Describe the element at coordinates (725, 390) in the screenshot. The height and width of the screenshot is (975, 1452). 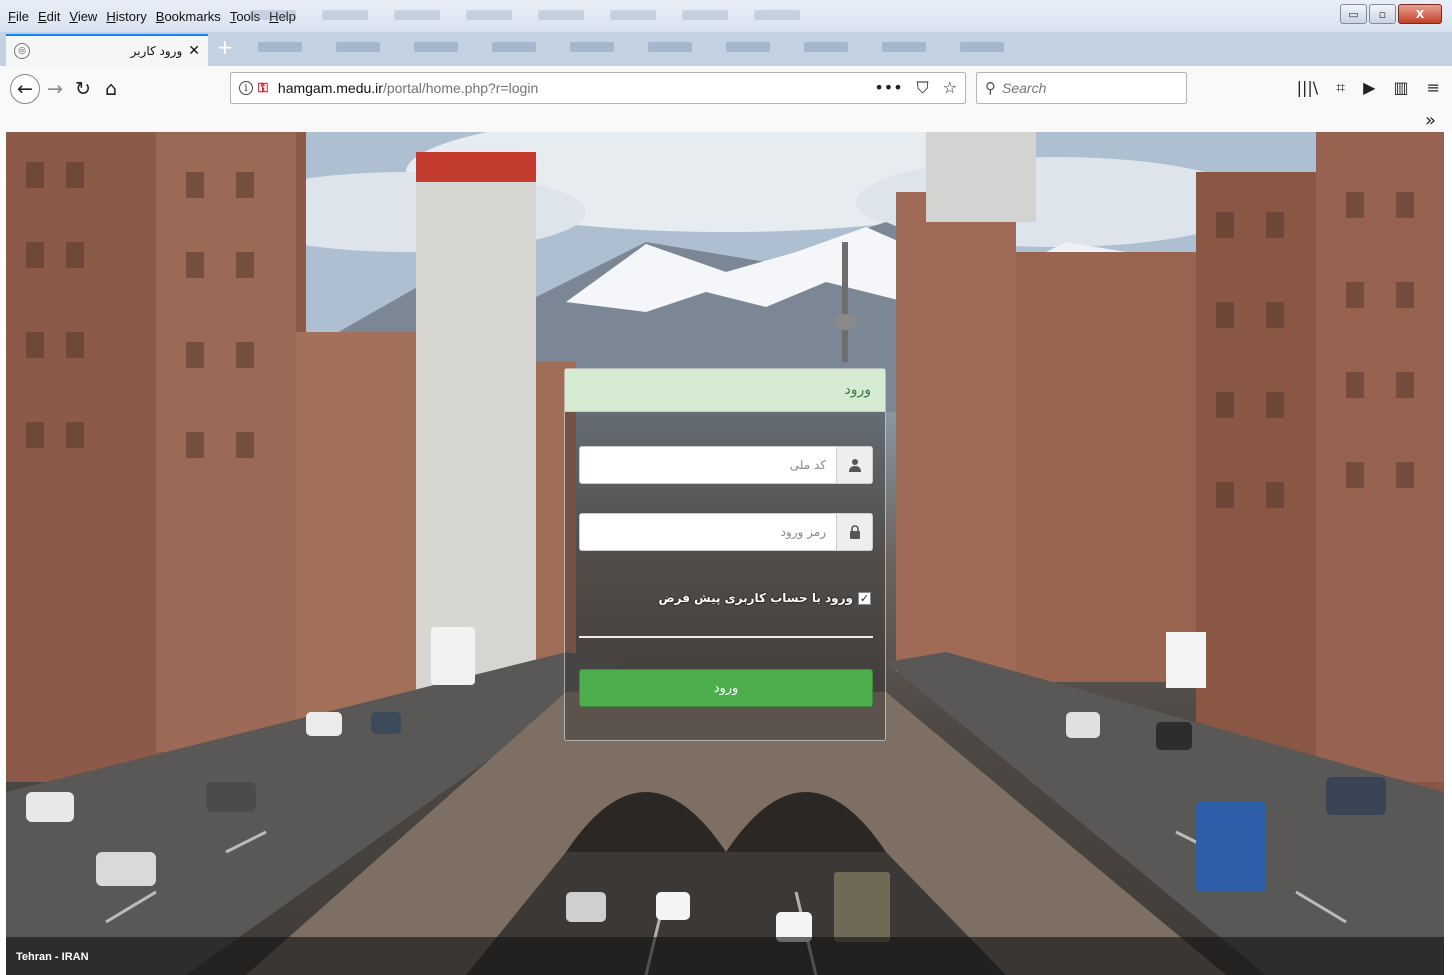
I see `login-header: ورود` at that location.